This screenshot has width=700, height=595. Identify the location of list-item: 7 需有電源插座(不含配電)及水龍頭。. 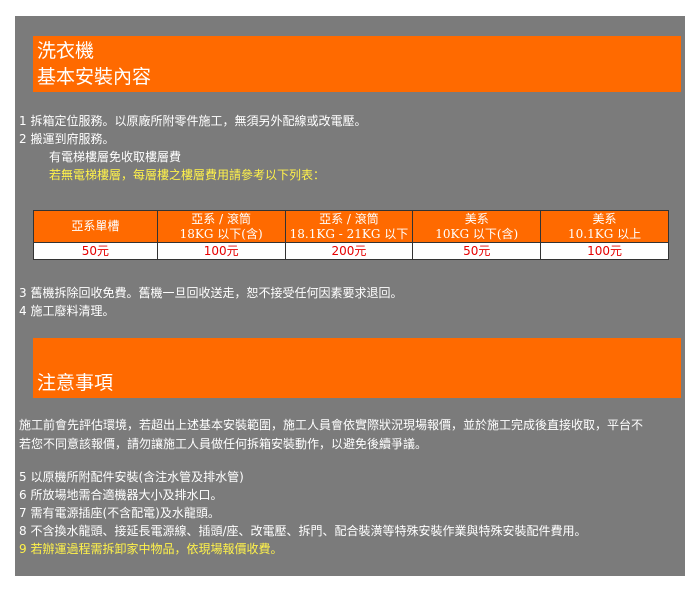
(119, 513).